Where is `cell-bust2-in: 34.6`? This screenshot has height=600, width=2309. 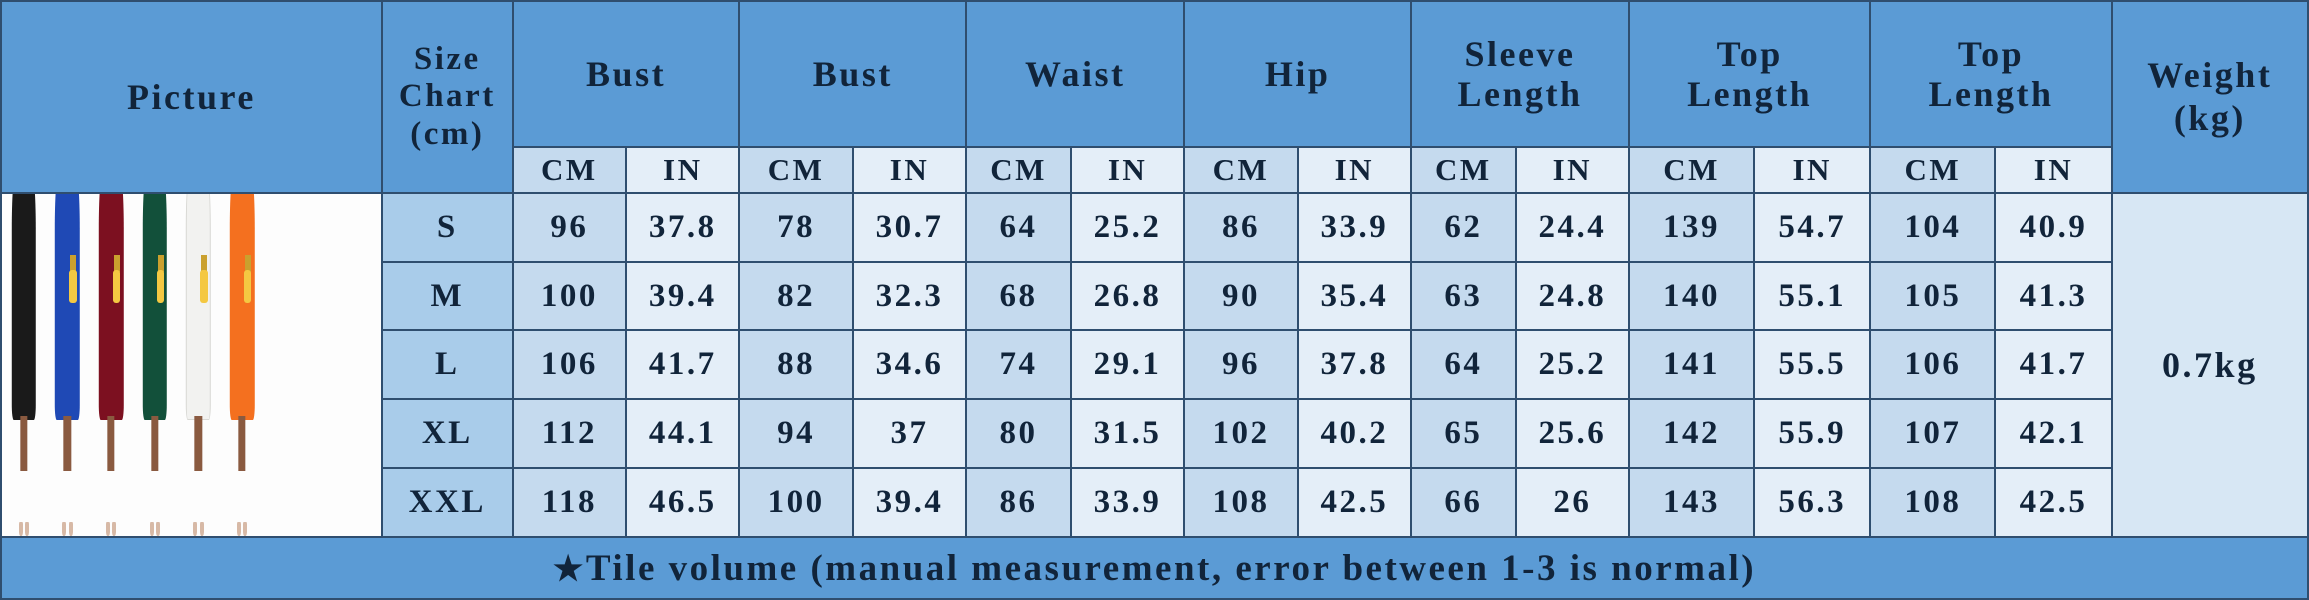
cell-bust2-in: 34.6 is located at coordinates (909, 365).